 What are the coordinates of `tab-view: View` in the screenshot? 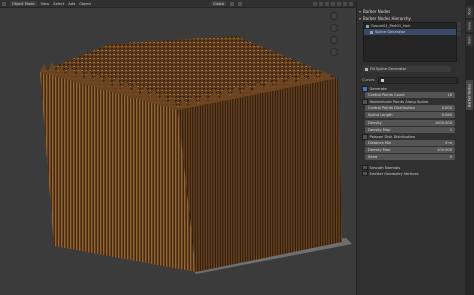 It's located at (469, 26).